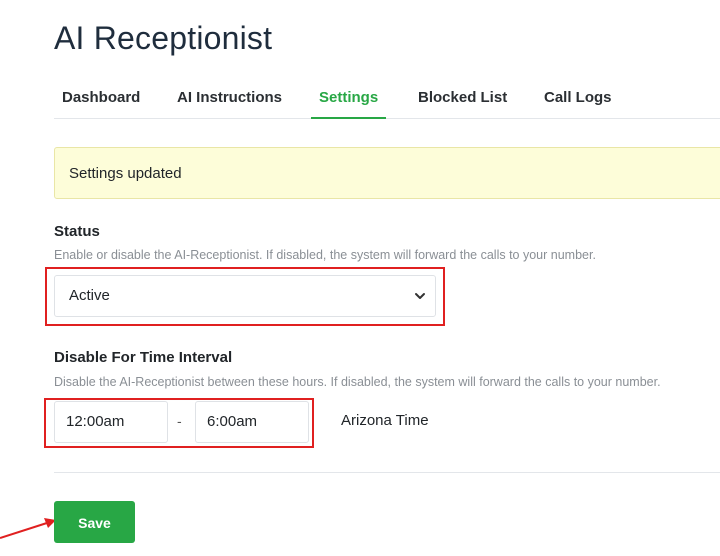 This screenshot has height=556, width=720. Describe the element at coordinates (462, 98) in the screenshot. I see `tab-blocked-list: Blocked List` at that location.